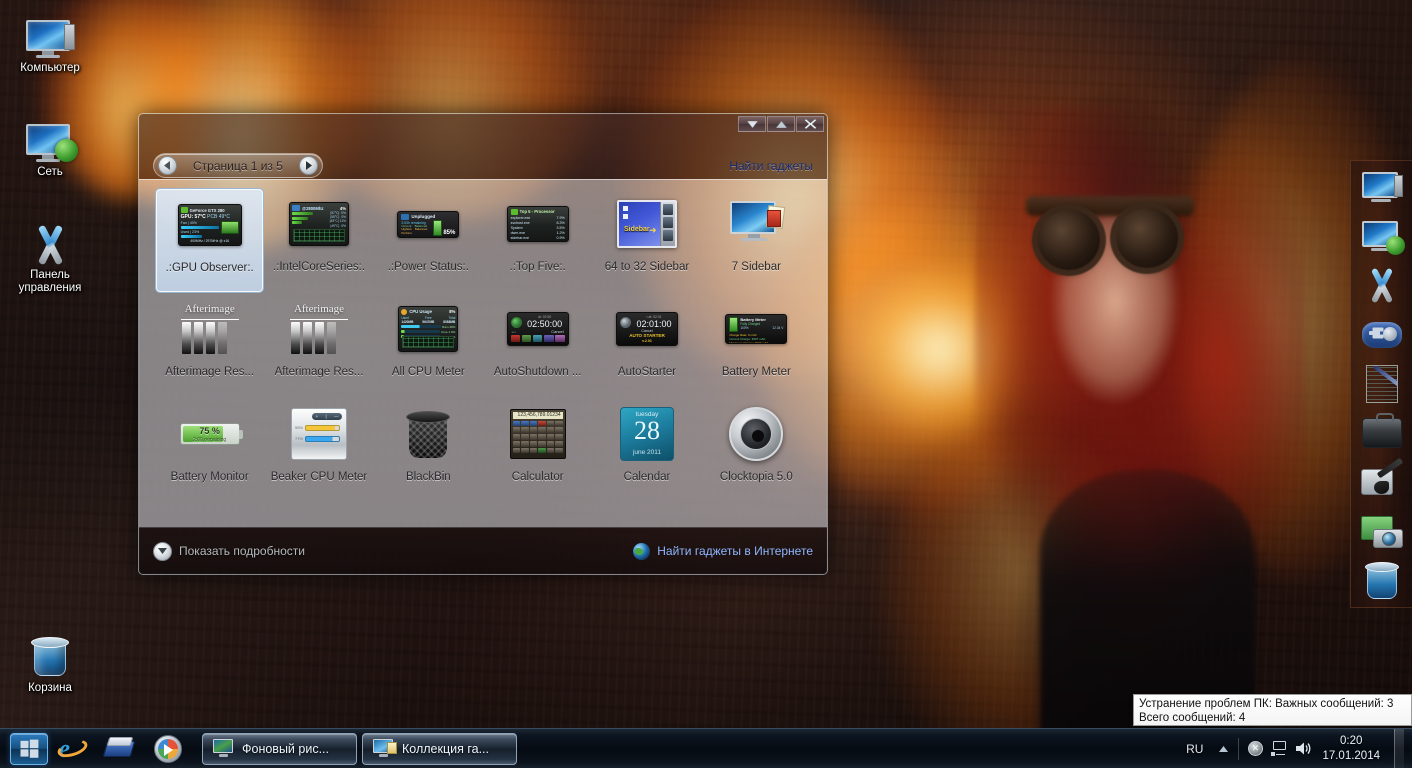  I want to click on quicklaunch-explorer, so click(120, 749).